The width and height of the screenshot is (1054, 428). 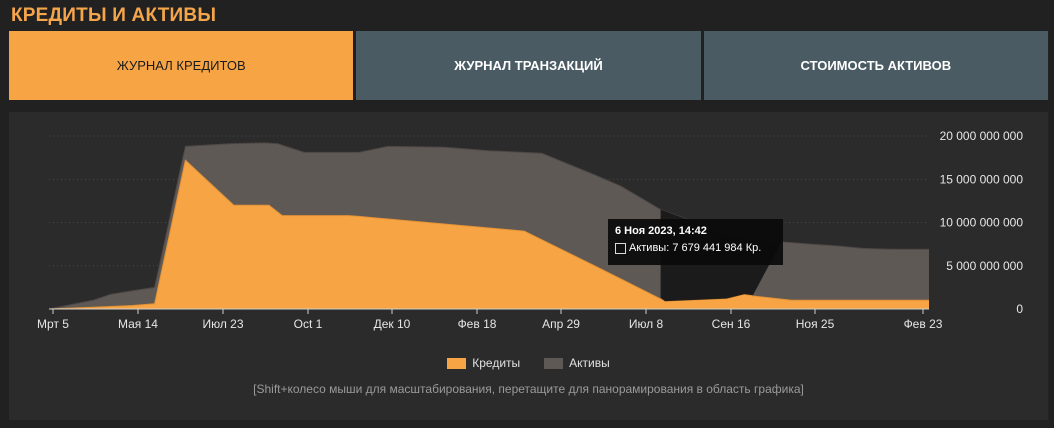 What do you see at coordinates (815, 324) in the screenshot?
I see `x-tick-label: Ноя 25` at bounding box center [815, 324].